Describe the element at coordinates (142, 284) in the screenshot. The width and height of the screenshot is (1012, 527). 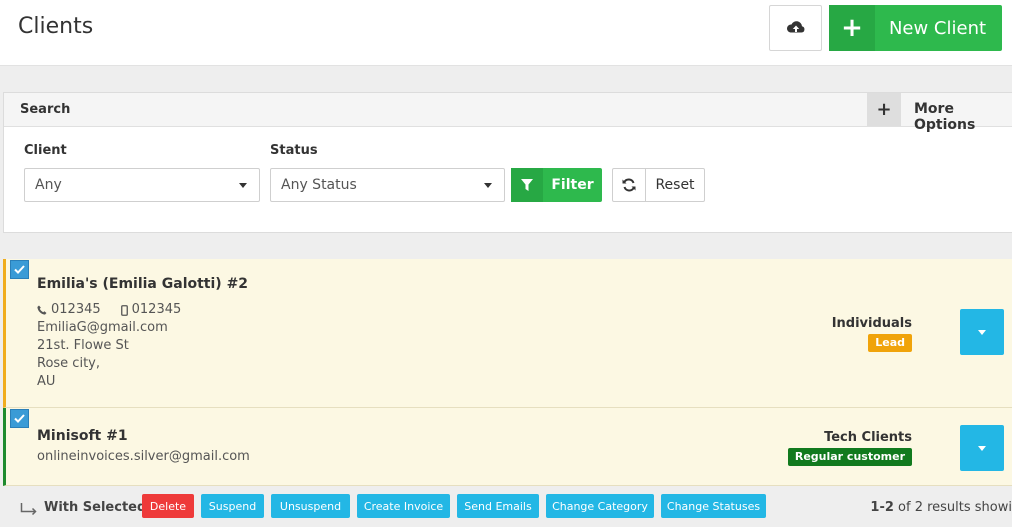
I see `client-name: Emilia's (Emilia Galotti) #2` at that location.